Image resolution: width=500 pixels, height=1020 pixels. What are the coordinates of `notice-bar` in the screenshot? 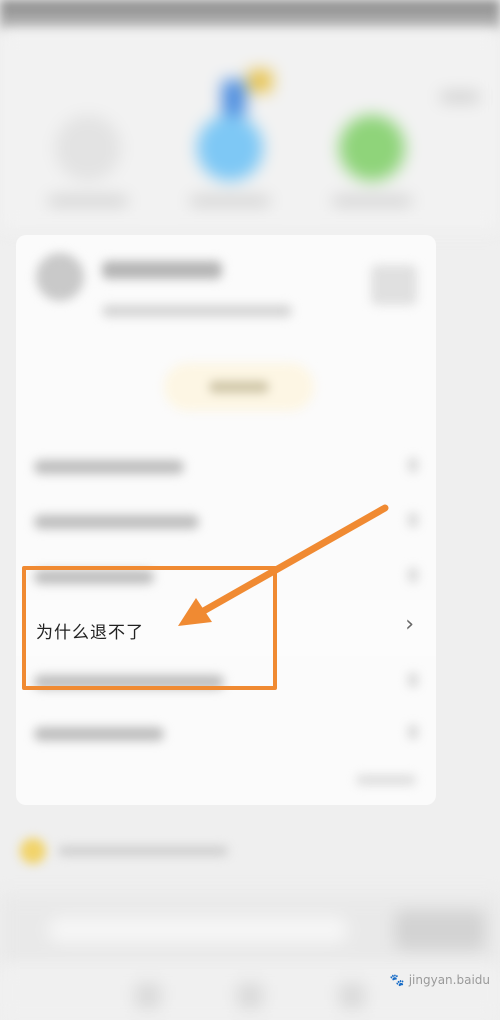 It's located at (226, 850).